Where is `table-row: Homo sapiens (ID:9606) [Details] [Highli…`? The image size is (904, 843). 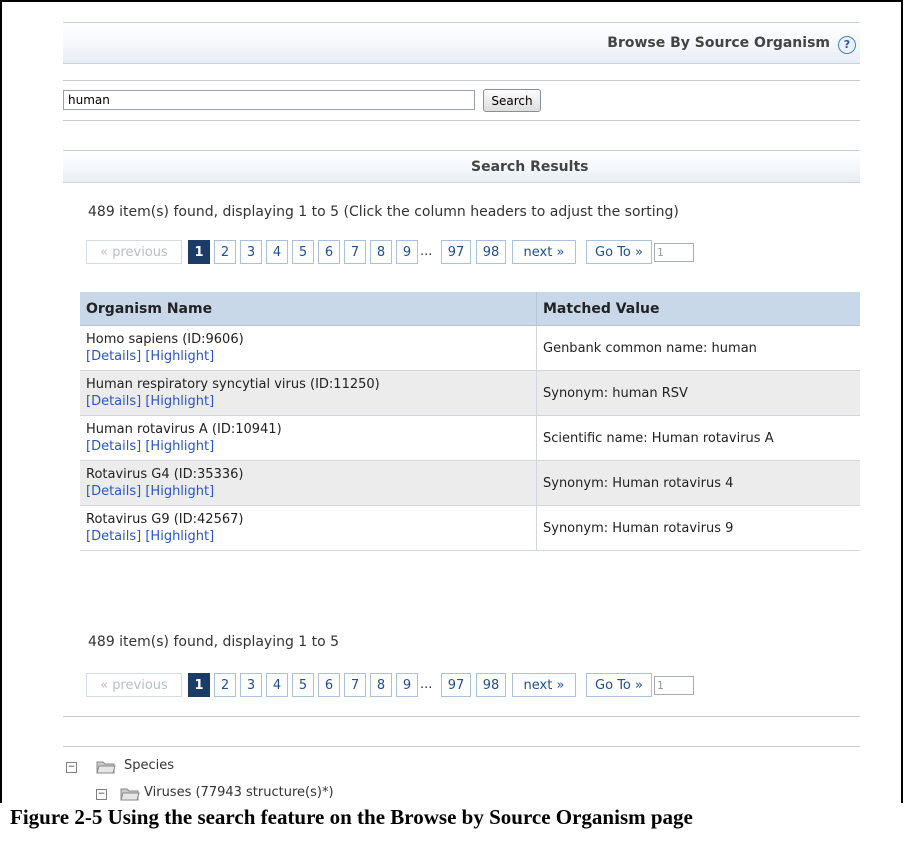 table-row: Homo sapiens (ID:9606) [Details] [Highli… is located at coordinates (470, 348).